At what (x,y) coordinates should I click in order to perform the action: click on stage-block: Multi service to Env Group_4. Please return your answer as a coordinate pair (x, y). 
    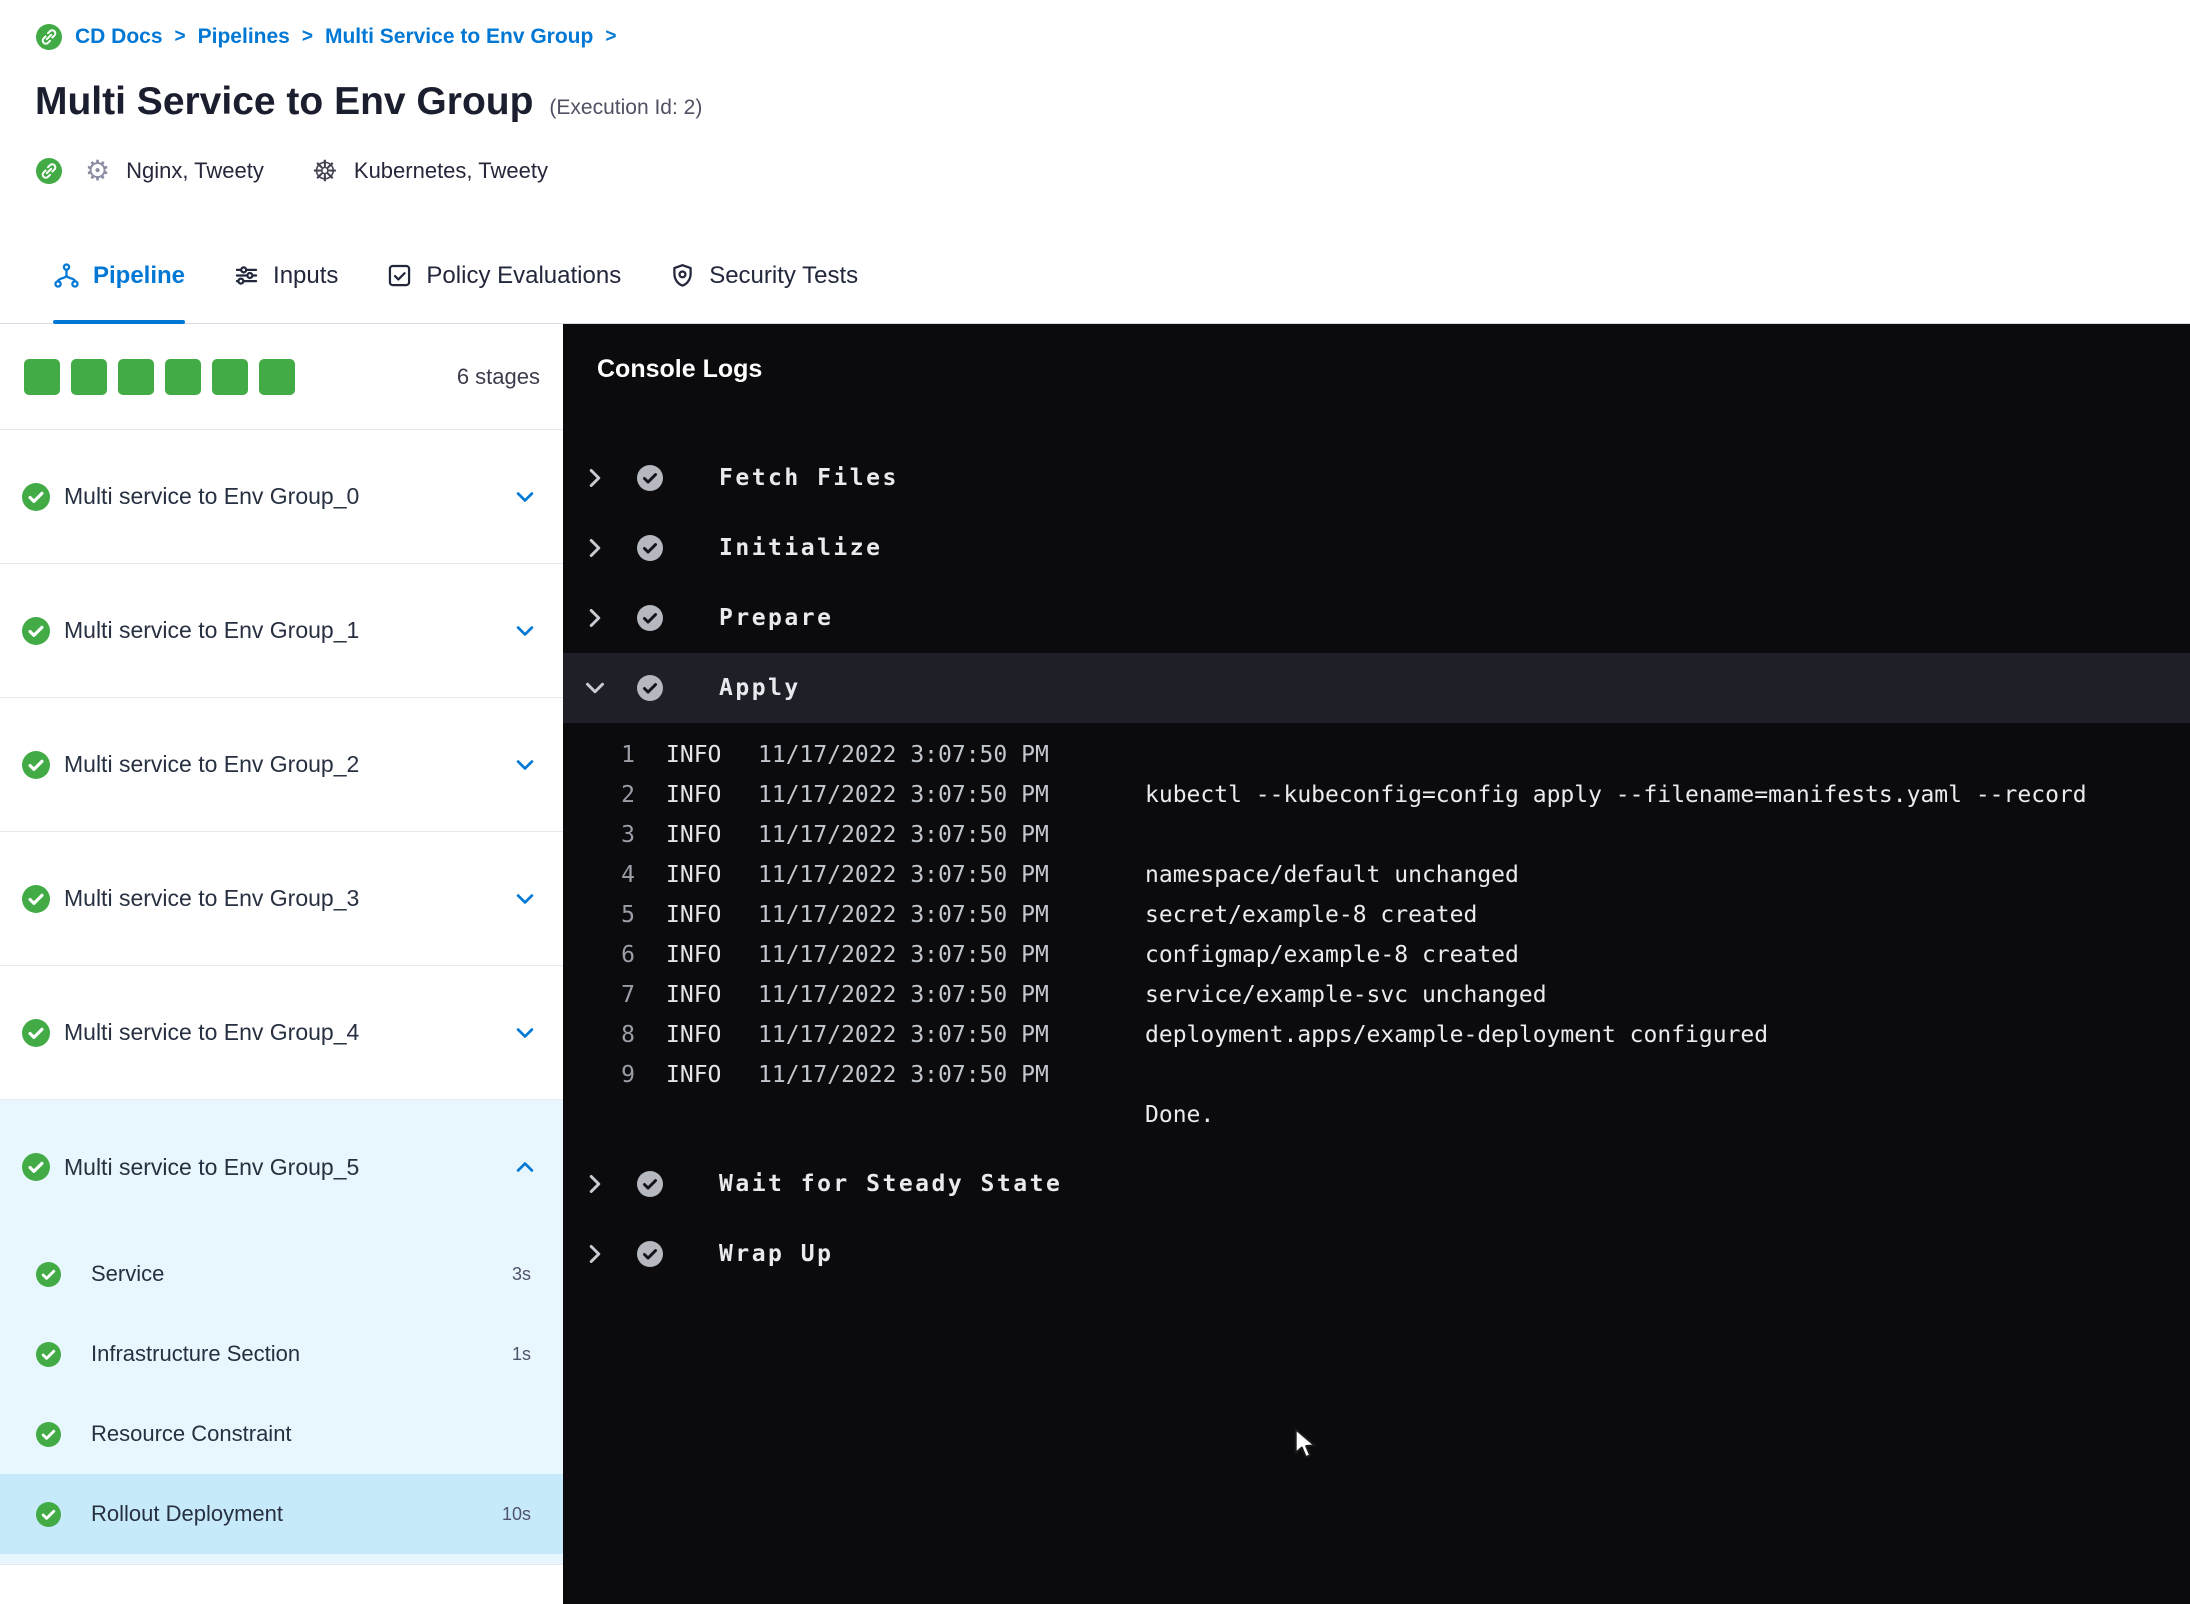
    Looking at the image, I should click on (281, 1033).